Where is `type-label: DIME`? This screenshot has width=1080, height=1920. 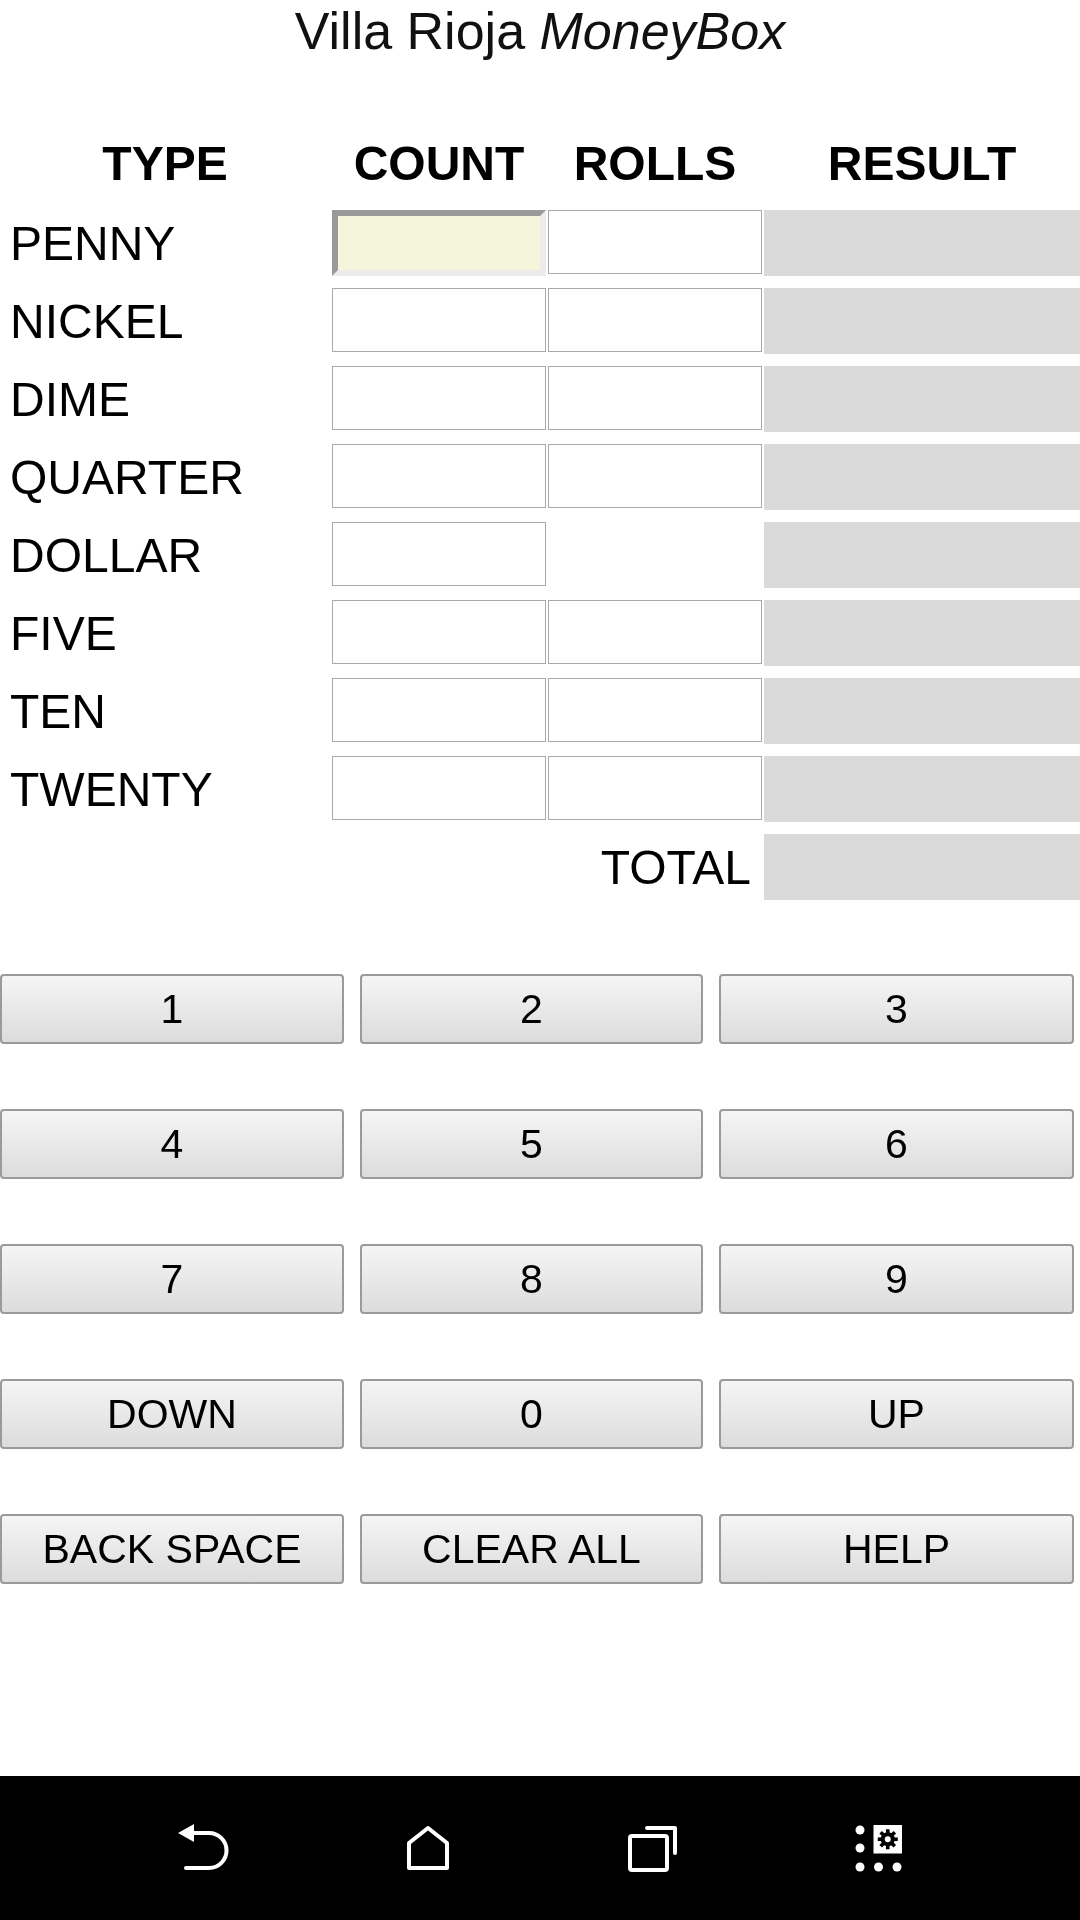
type-label: DIME is located at coordinates (70, 399).